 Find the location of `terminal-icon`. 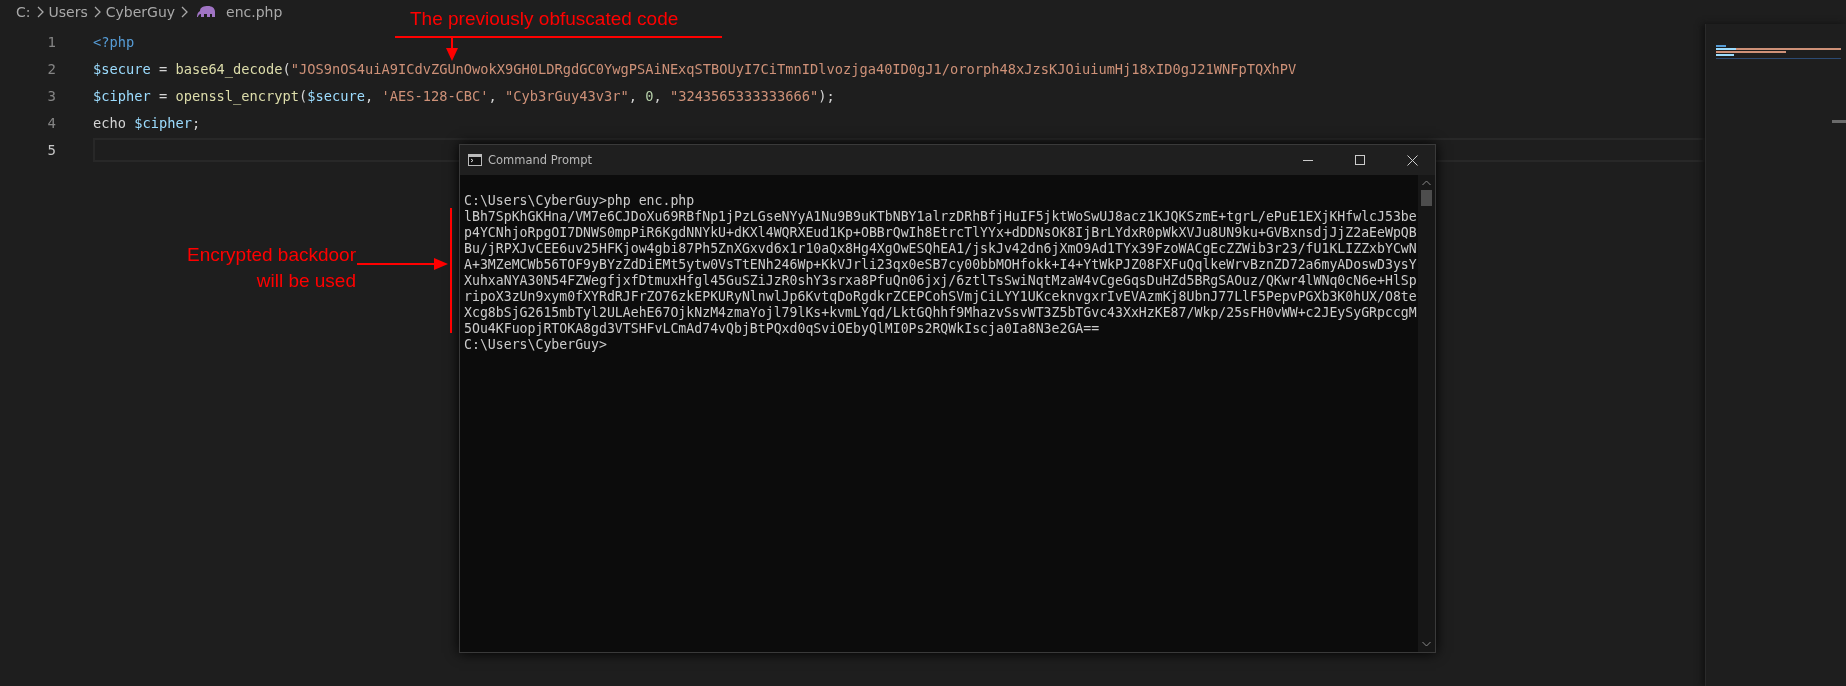

terminal-icon is located at coordinates (475, 160).